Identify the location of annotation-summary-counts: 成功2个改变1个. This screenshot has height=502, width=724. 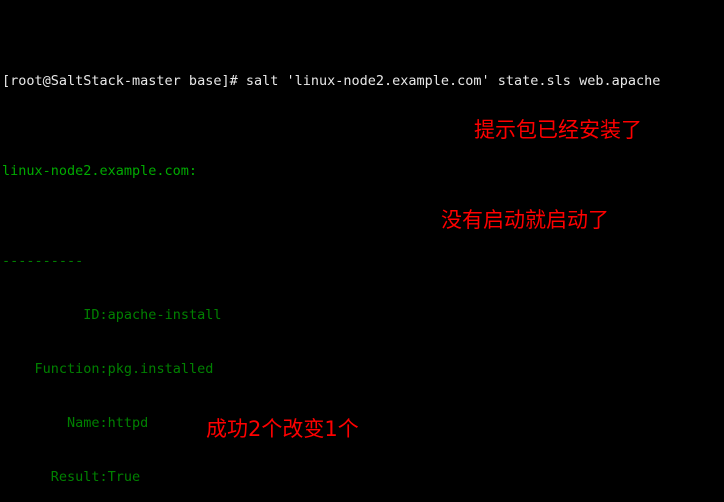
(282, 429).